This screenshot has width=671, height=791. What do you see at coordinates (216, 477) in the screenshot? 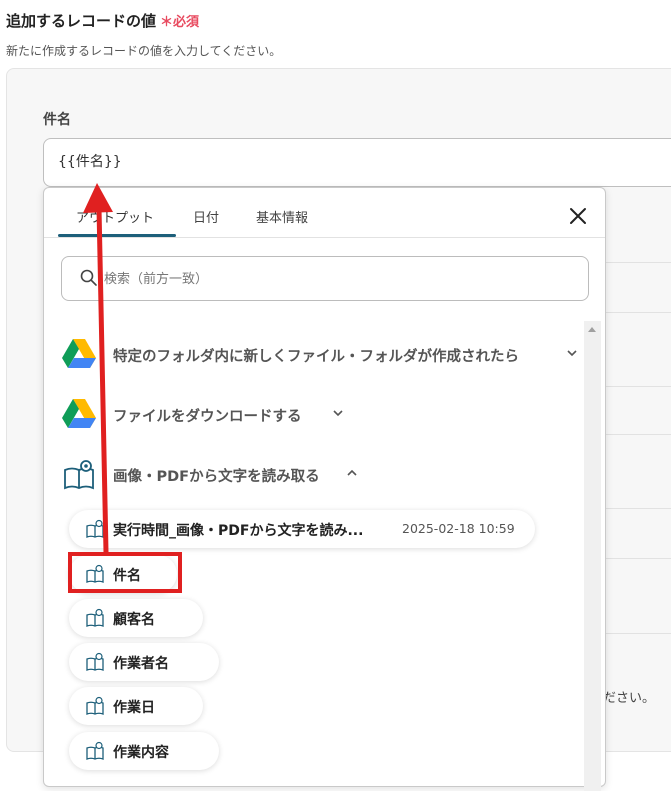
I see `group-label: 画像・PDFから文字を読み取る` at bounding box center [216, 477].